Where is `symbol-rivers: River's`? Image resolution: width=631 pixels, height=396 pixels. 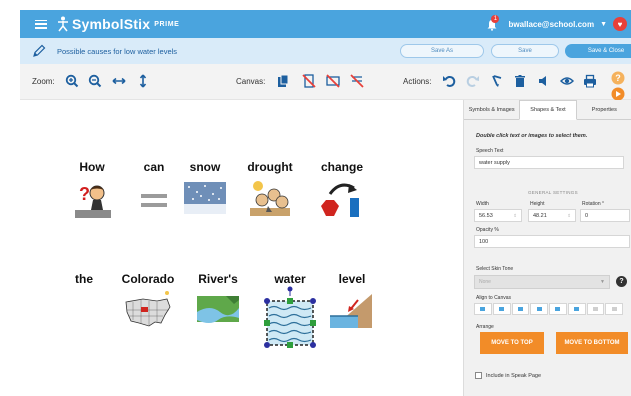 symbol-rivers: River's is located at coordinates (218, 297).